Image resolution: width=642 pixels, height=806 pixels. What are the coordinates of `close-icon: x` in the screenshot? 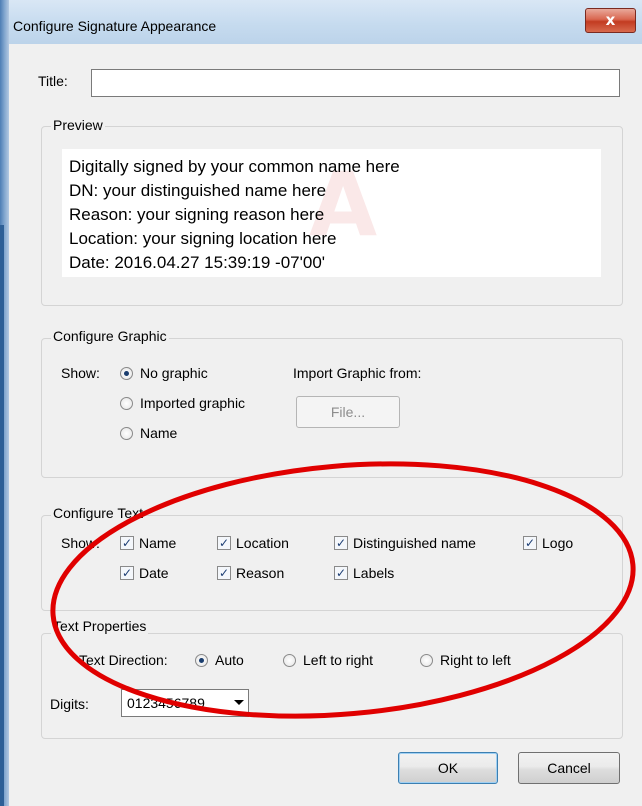 It's located at (610, 20).